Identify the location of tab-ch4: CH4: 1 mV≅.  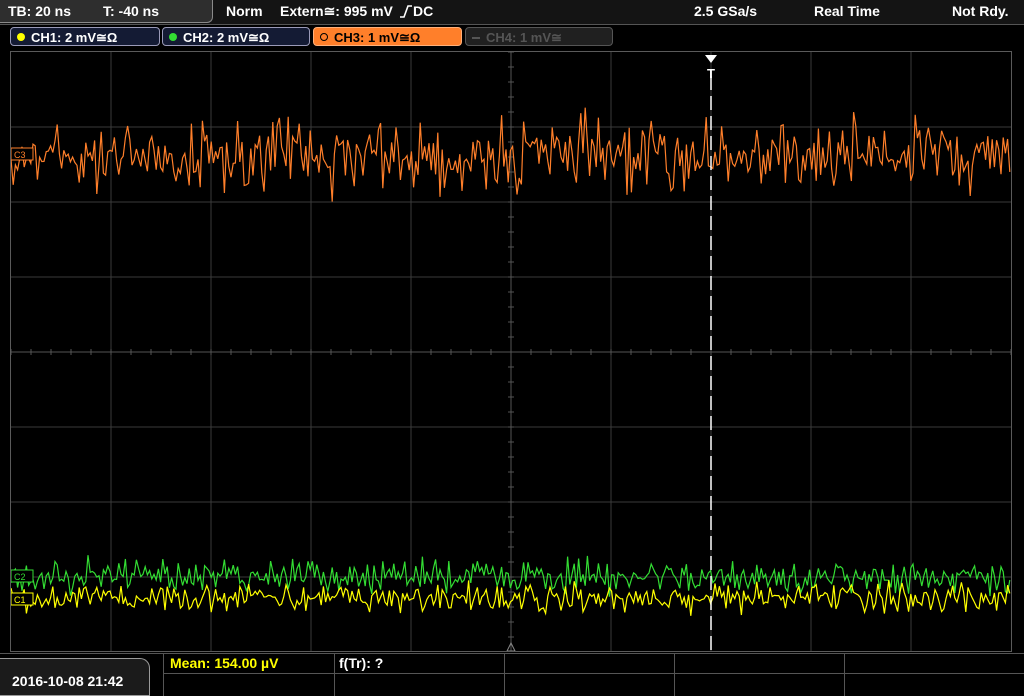
(539, 36).